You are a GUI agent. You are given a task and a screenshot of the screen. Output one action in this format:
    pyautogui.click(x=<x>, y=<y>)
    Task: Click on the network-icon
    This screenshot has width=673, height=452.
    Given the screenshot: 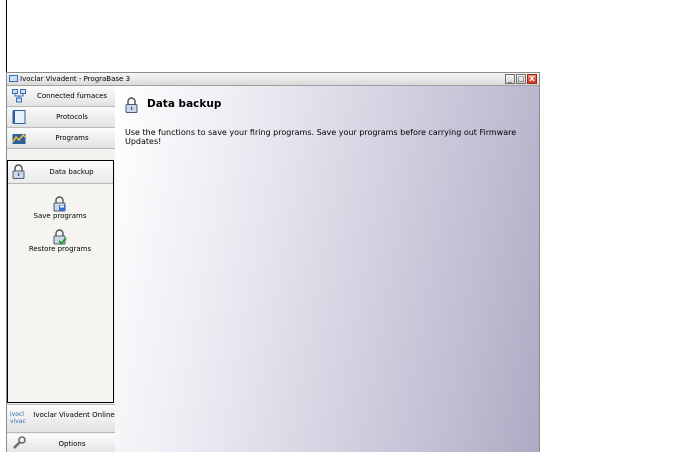 What is the action you would take?
    pyautogui.click(x=19, y=96)
    